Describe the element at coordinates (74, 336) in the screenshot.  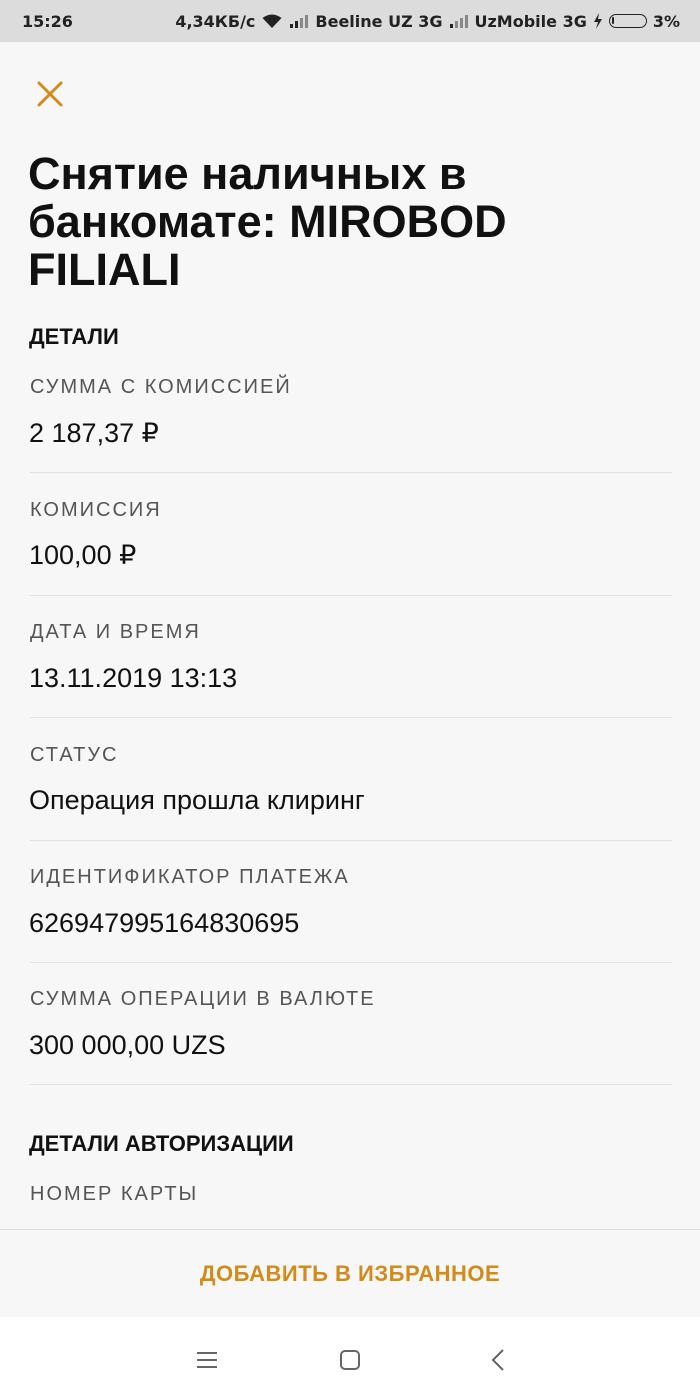
I see `details-heading: ДЕТАЛИ` at that location.